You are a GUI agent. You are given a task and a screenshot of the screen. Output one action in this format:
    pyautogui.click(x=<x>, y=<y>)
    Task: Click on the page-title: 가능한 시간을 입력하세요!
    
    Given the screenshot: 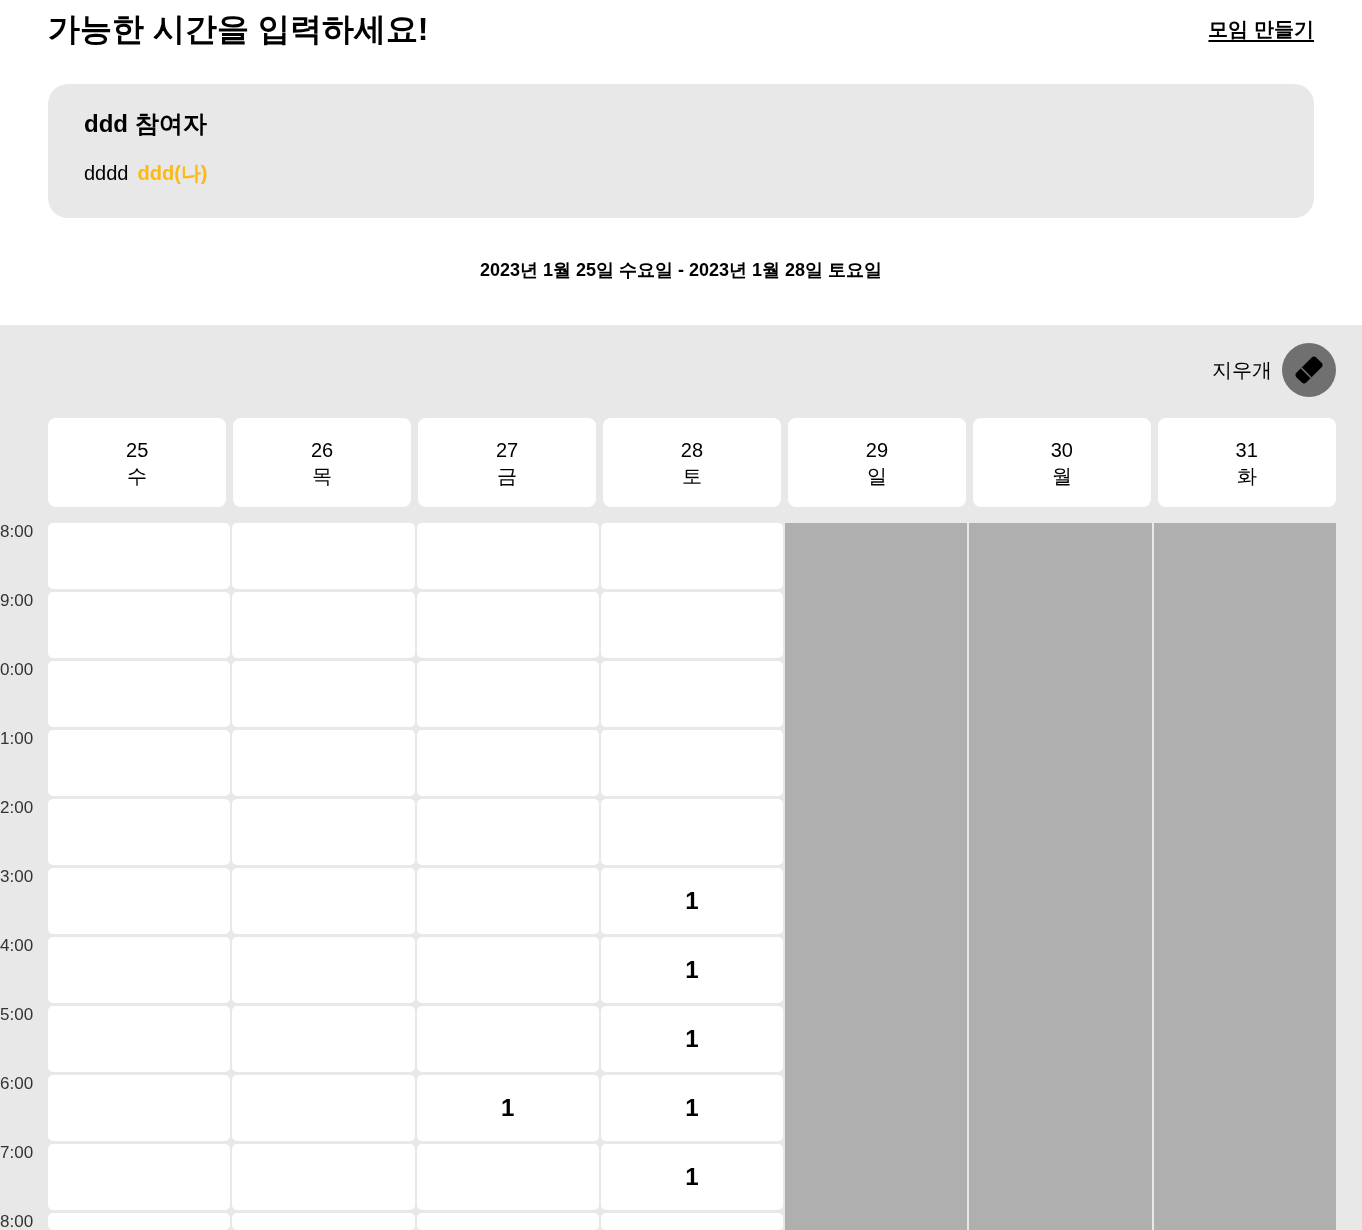 What is the action you would take?
    pyautogui.click(x=238, y=29)
    